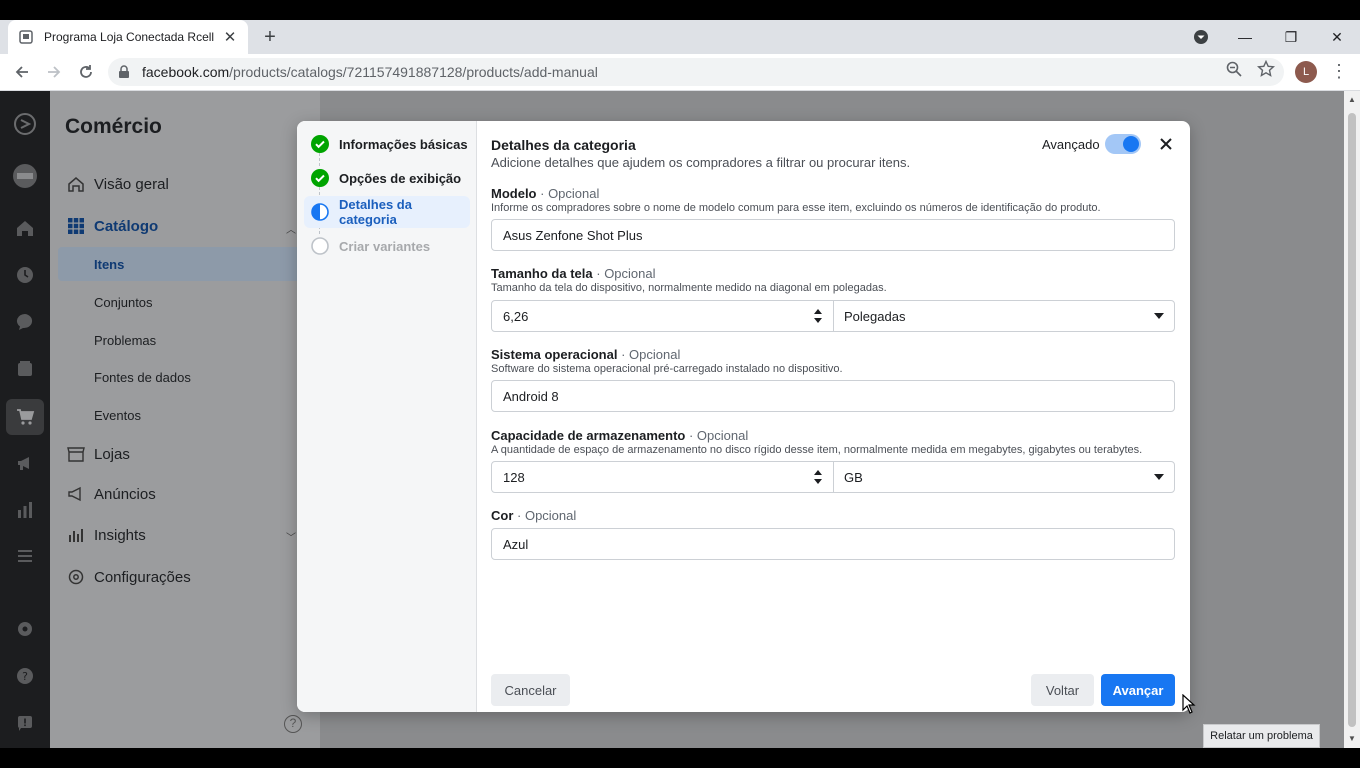 The width and height of the screenshot is (1360, 768). What do you see at coordinates (54, 72) in the screenshot?
I see `forward-arrow-icon` at bounding box center [54, 72].